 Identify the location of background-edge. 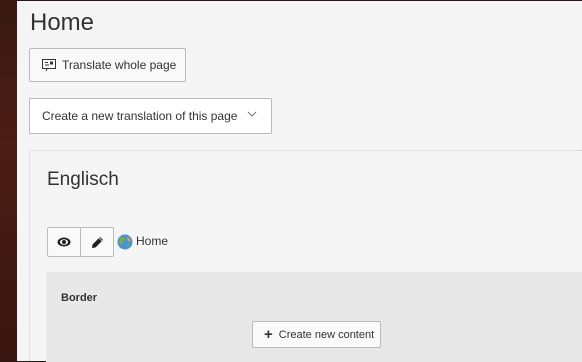
(8, 180).